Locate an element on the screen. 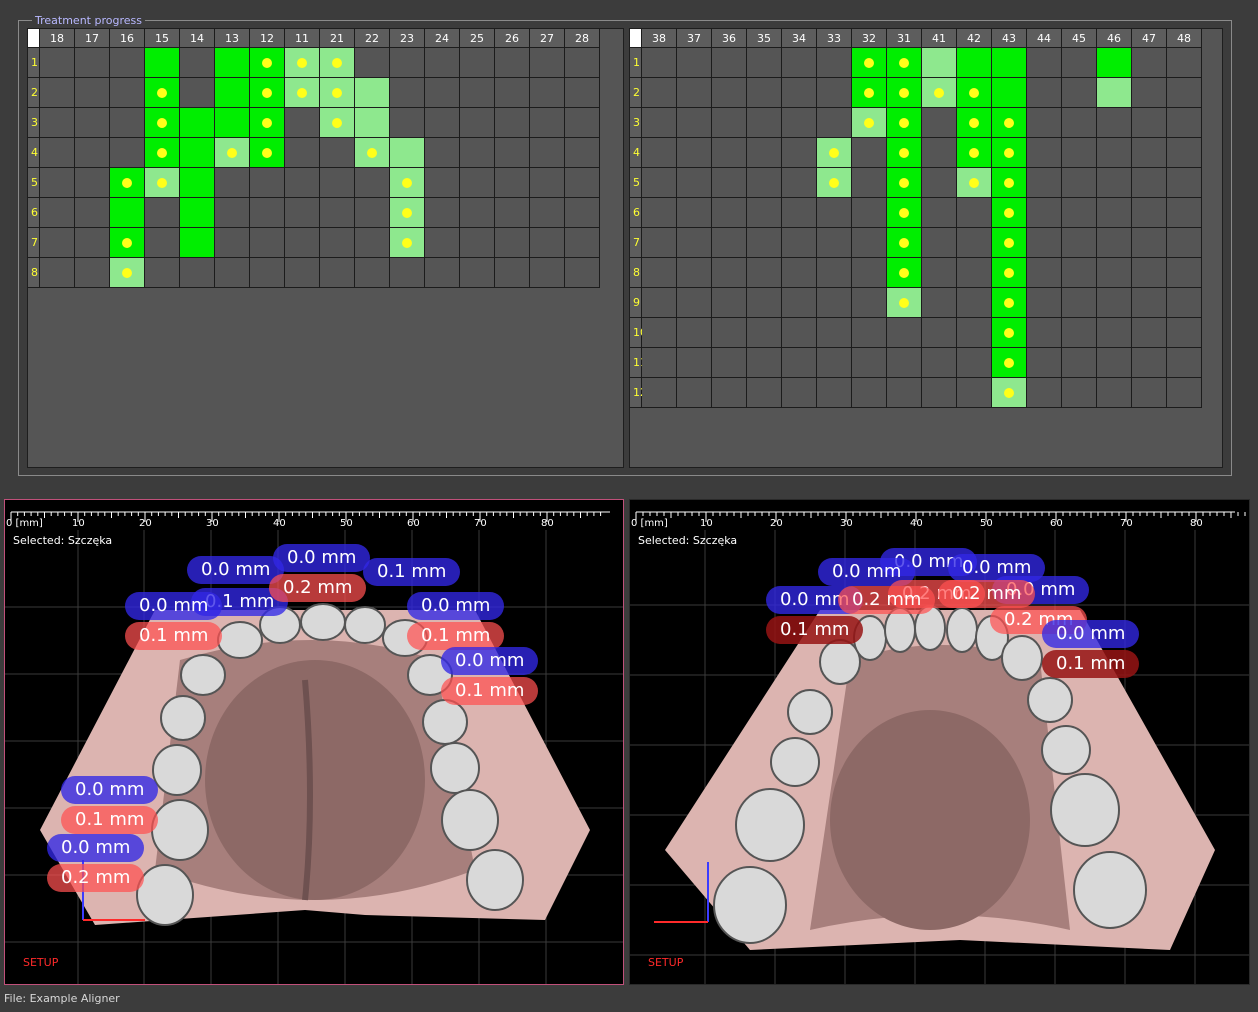  tooth-column-header: 16 is located at coordinates (127, 38).